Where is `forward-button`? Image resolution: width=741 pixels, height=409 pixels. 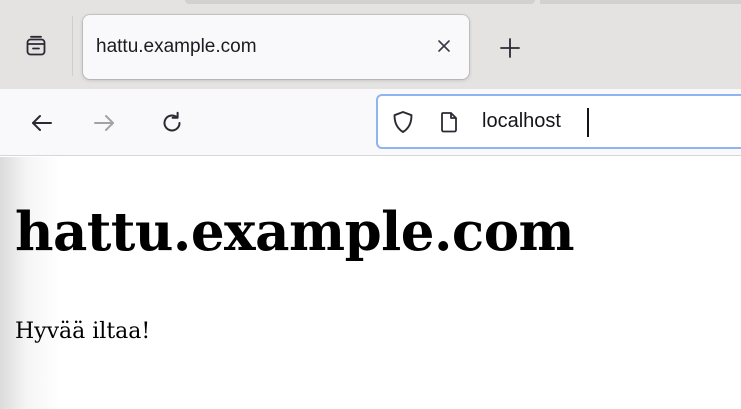
forward-button is located at coordinates (104, 123).